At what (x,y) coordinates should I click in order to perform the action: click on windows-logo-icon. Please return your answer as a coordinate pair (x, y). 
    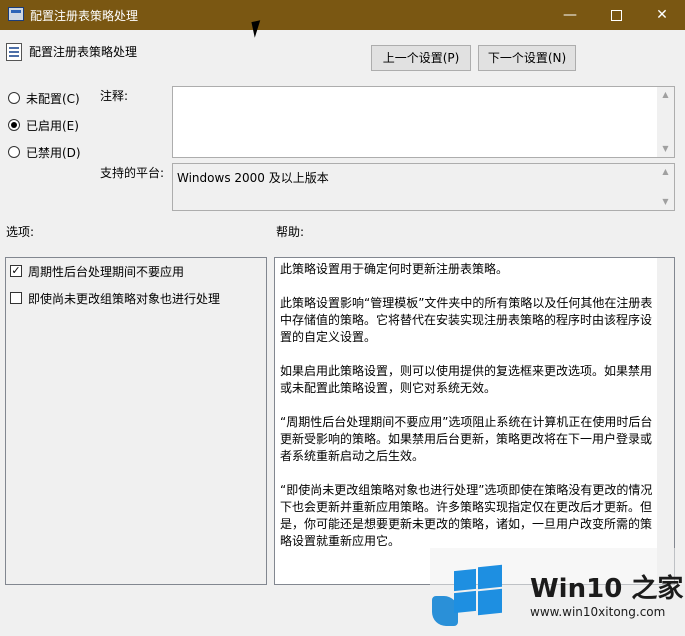
    Looking at the image, I should click on (478, 590).